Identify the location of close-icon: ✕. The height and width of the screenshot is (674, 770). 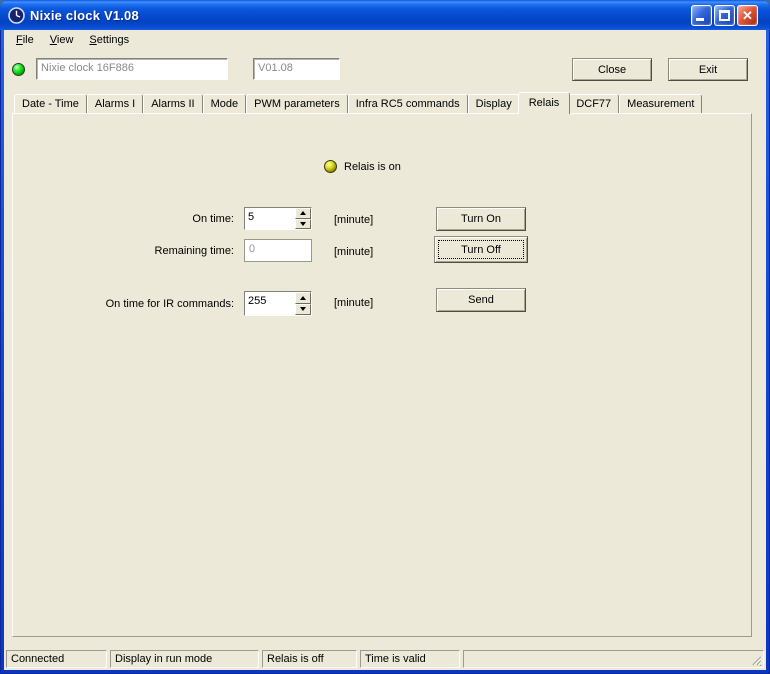
(747, 15).